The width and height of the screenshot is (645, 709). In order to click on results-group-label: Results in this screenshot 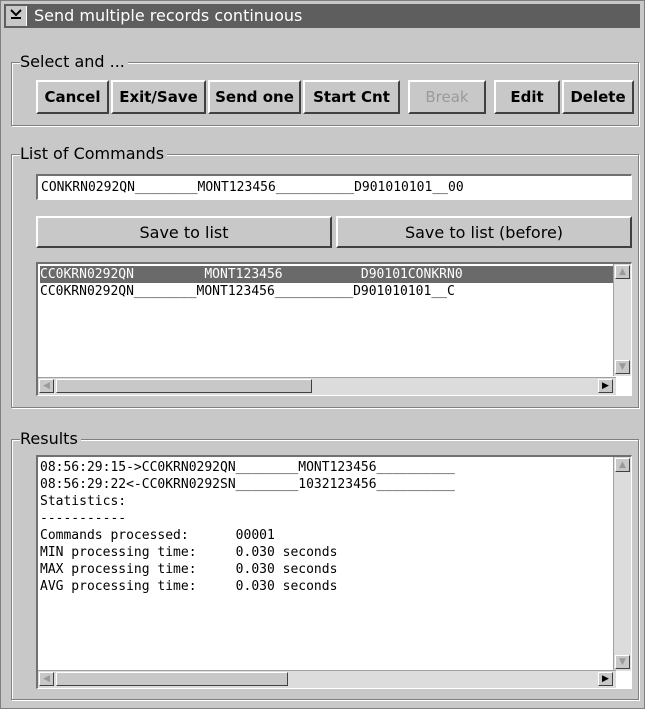, I will do `click(50, 439)`.